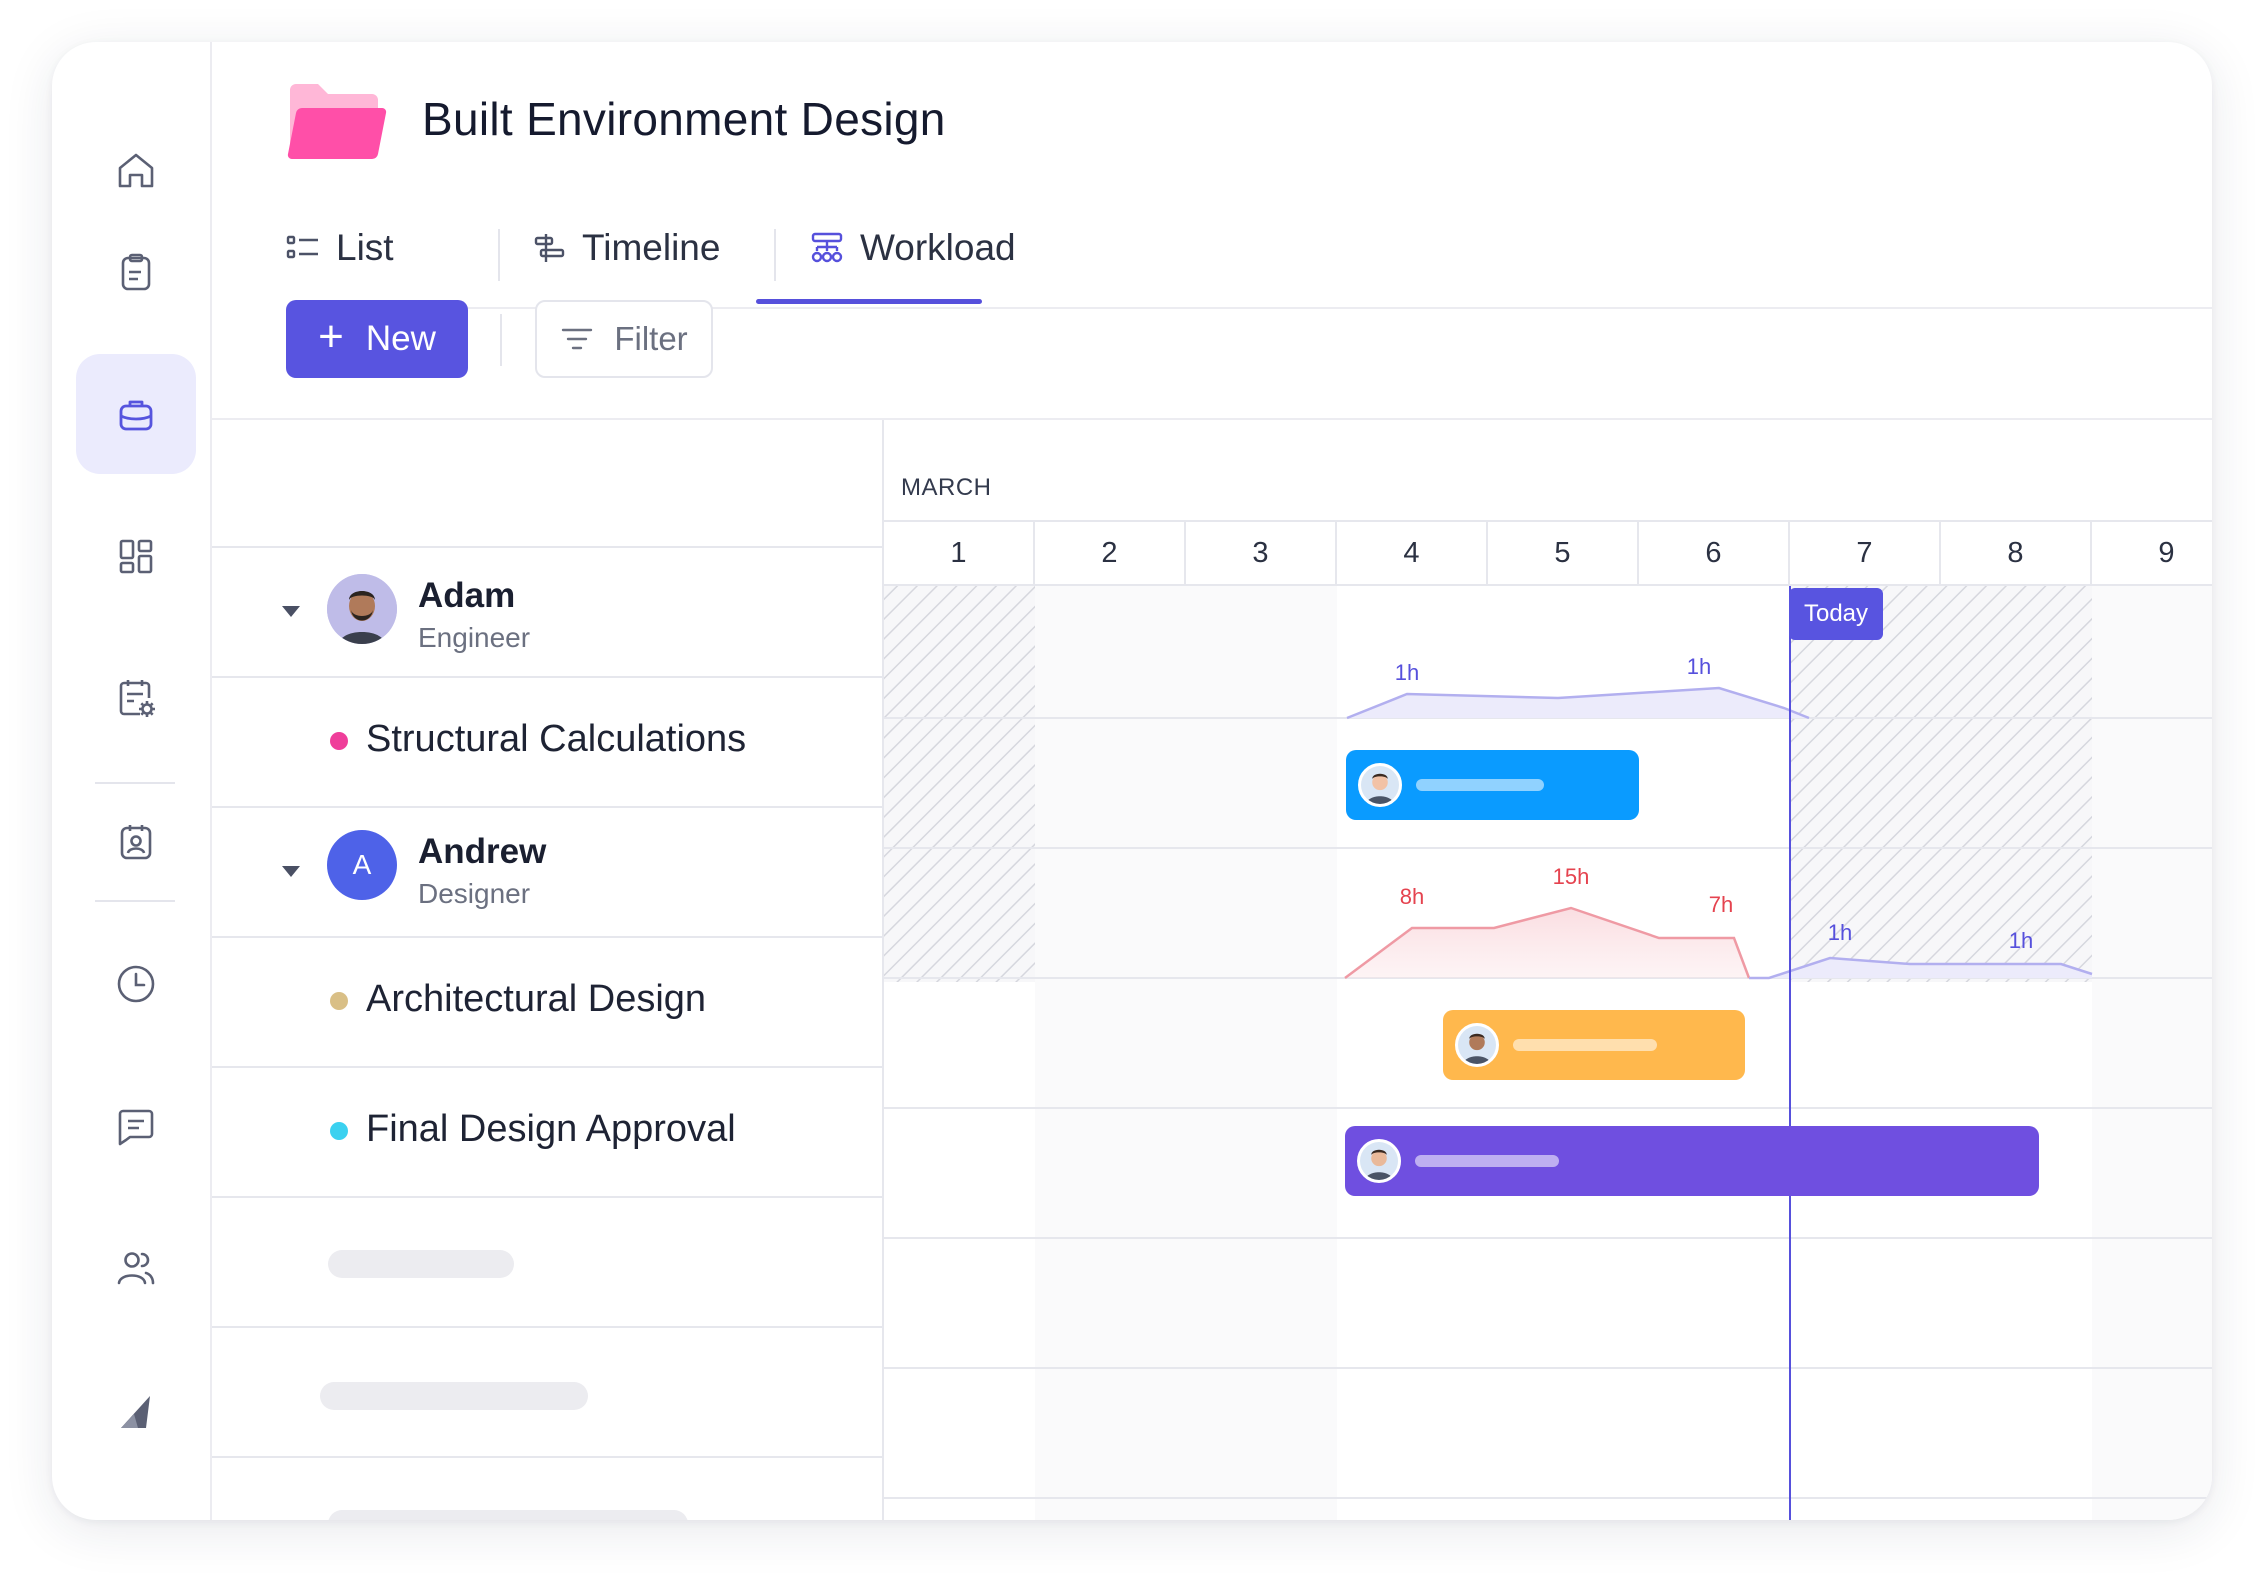 This screenshot has width=2263, height=1582. Describe the element at coordinates (365, 247) in the screenshot. I see `tab-list-label: List` at that location.